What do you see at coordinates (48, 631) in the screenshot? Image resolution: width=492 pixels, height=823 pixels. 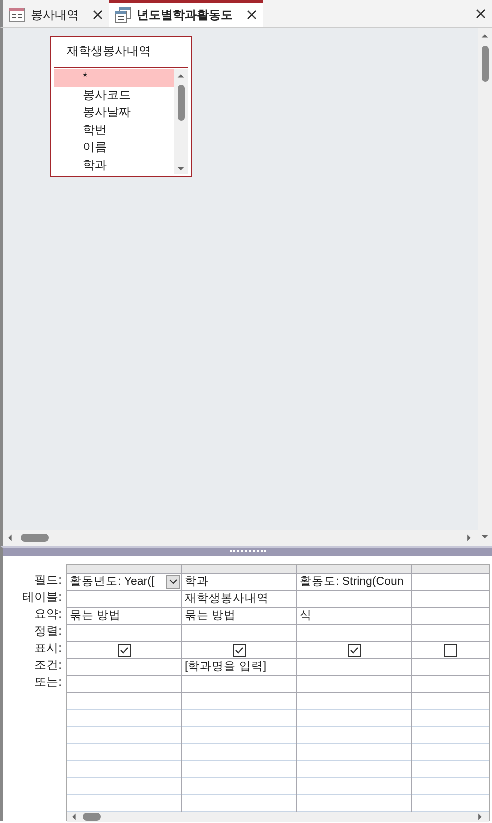 I see `row-label: 정렬:` at bounding box center [48, 631].